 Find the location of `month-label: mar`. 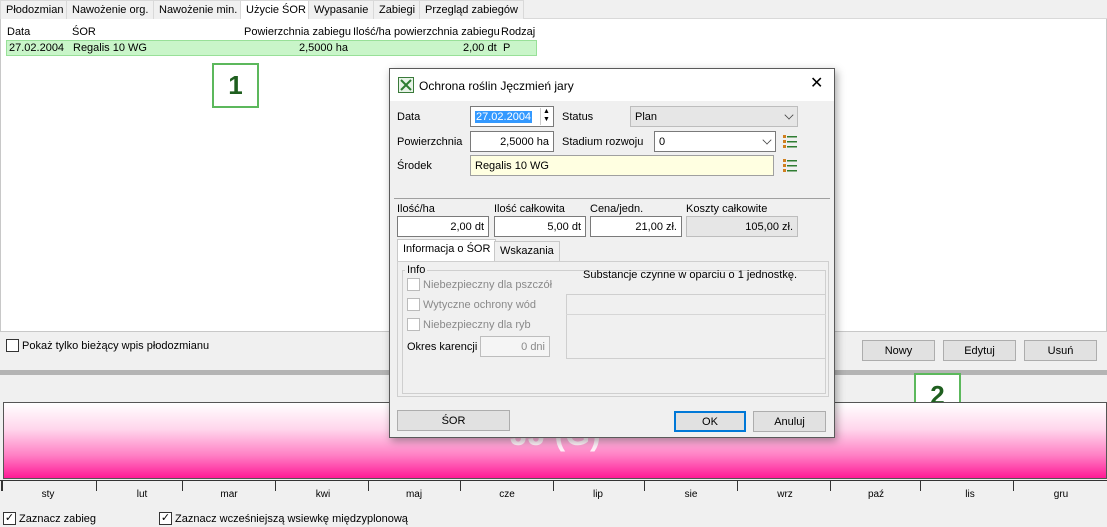

month-label: mar is located at coordinates (229, 494).